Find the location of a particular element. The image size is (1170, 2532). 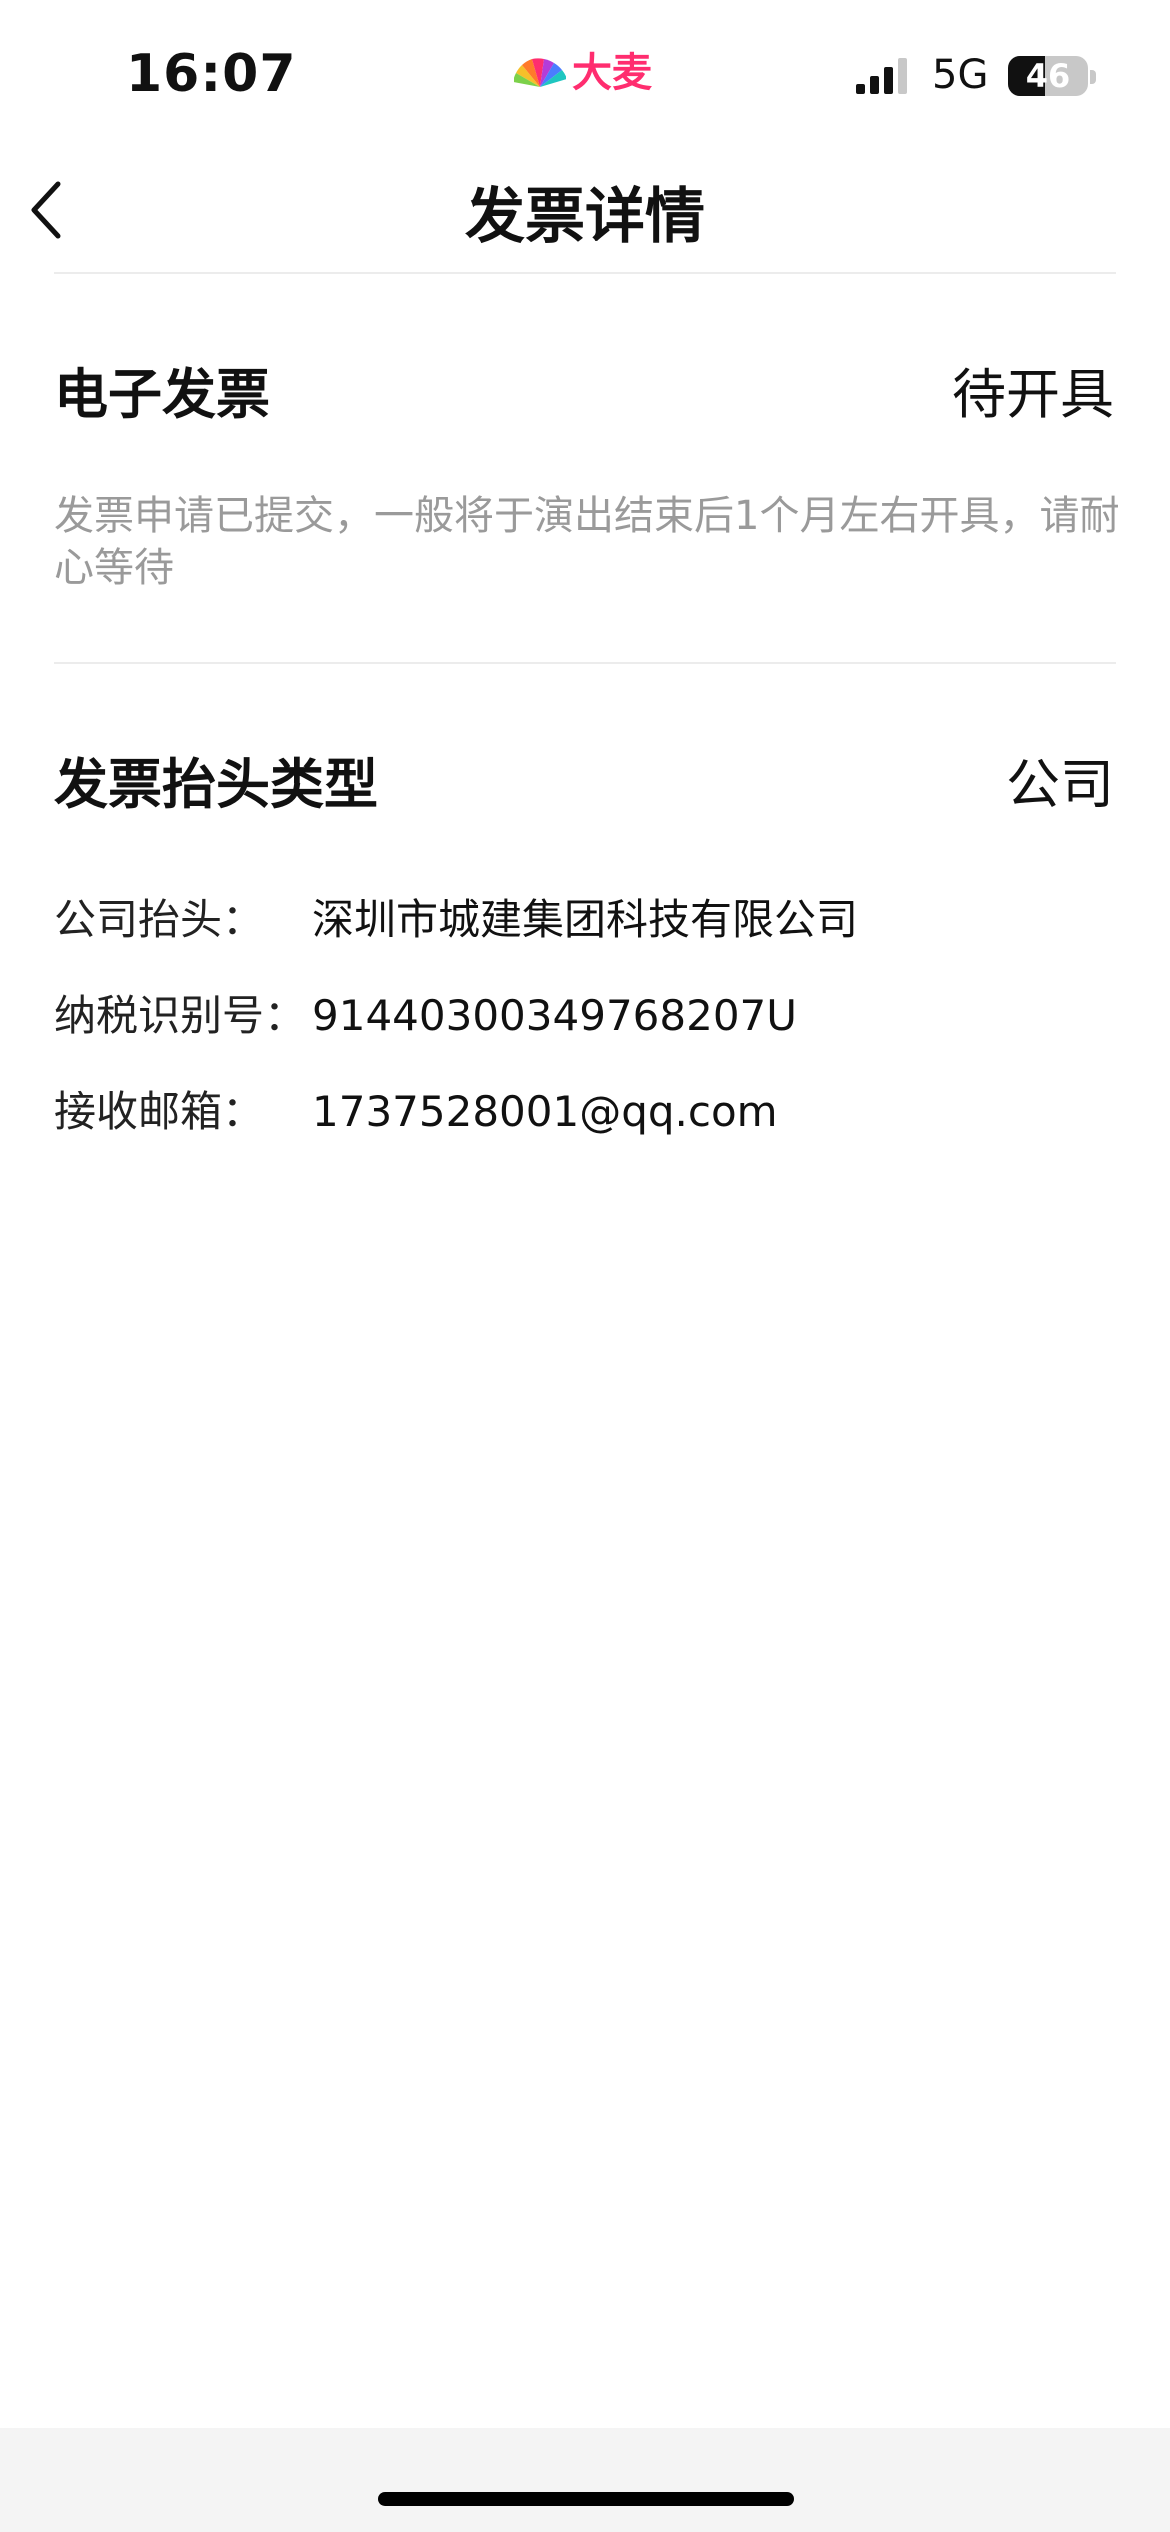

status-bar: 16:07 大麦 5G 46 is located at coordinates (585, 75).